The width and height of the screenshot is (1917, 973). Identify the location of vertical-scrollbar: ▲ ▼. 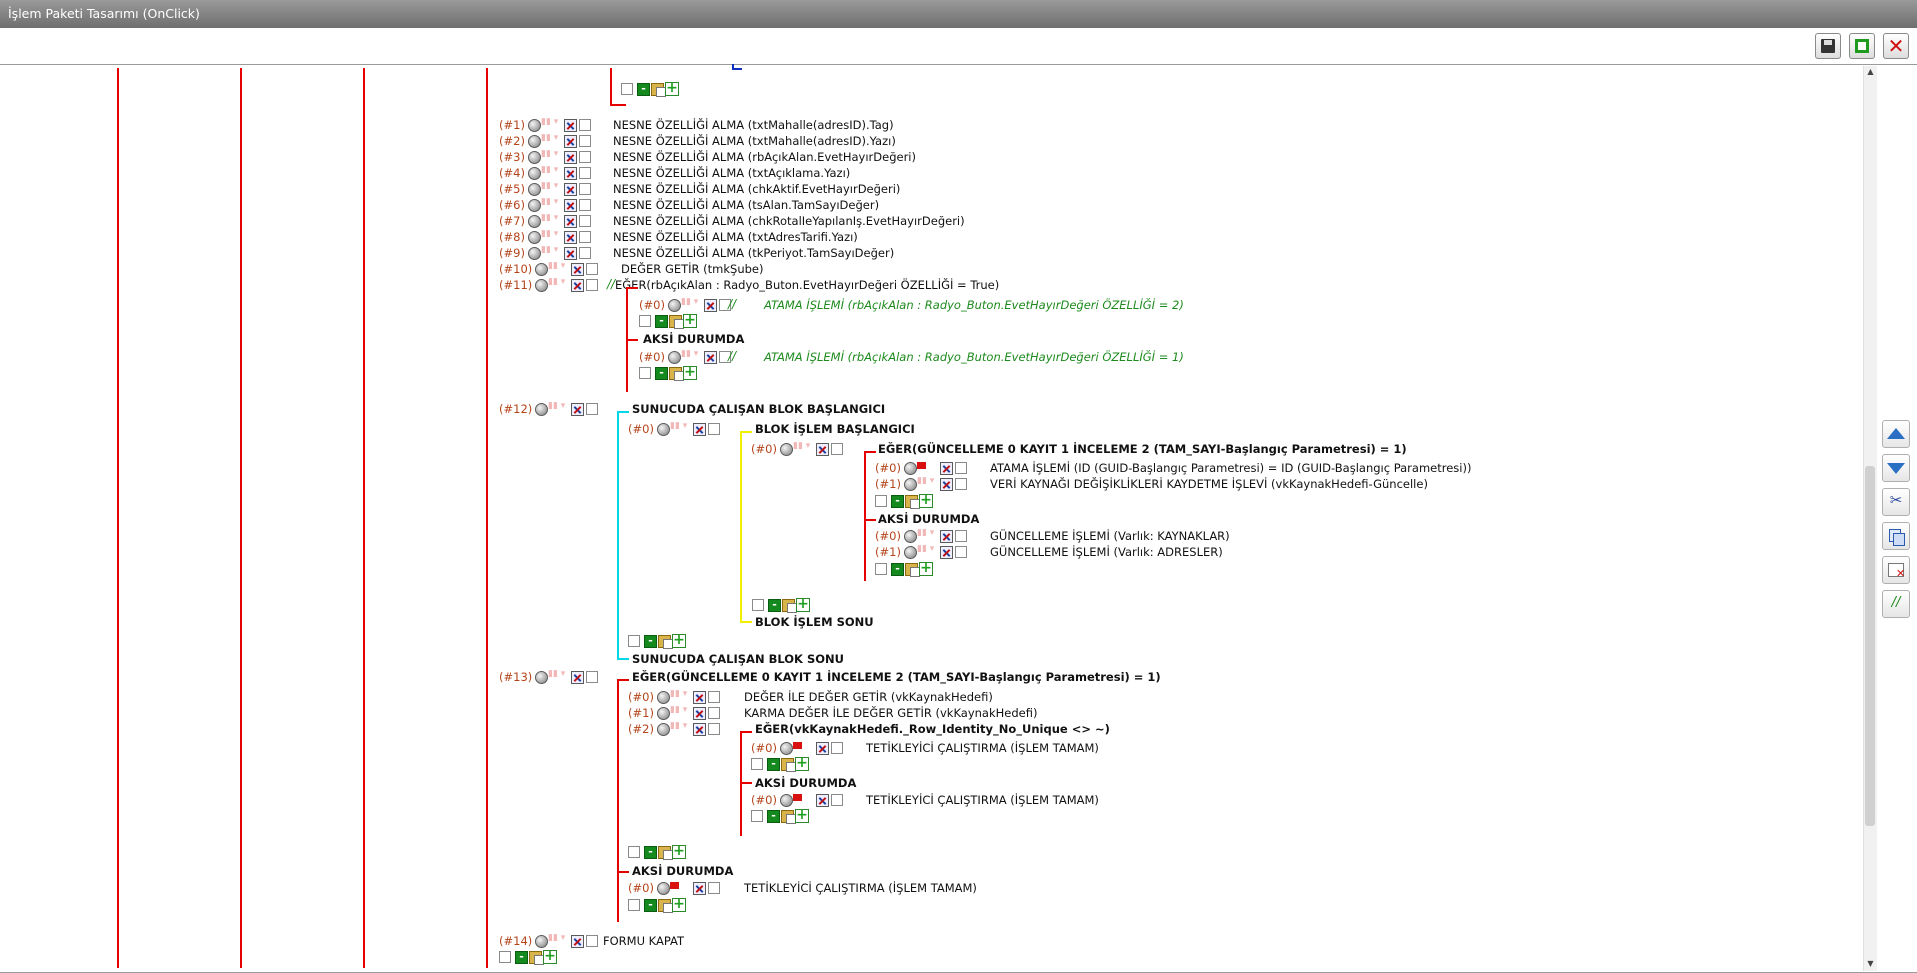
(1870, 518).